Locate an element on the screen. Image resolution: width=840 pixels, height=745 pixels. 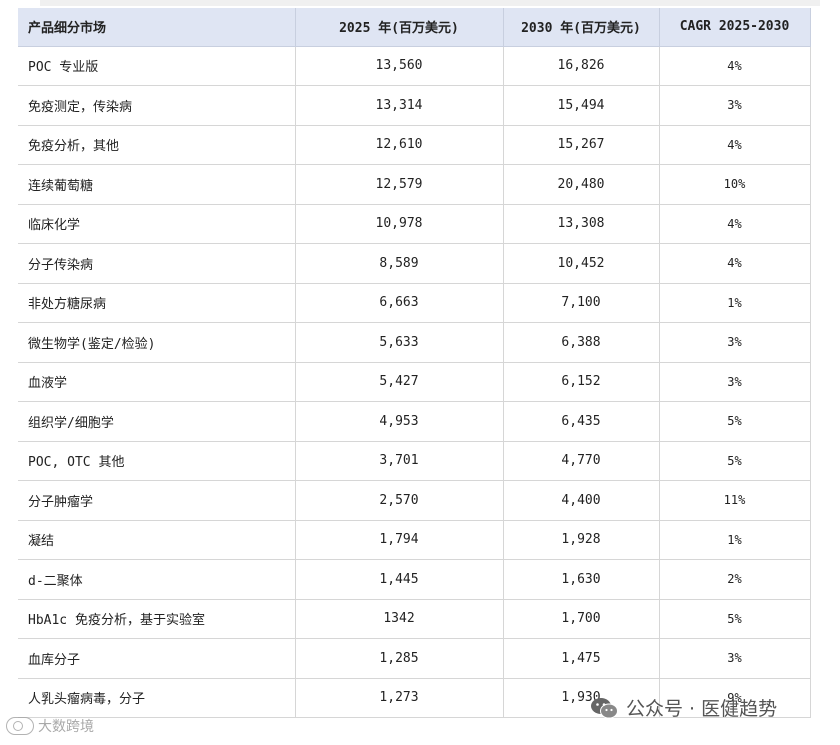
top-strip is located at coordinates (430, 3).